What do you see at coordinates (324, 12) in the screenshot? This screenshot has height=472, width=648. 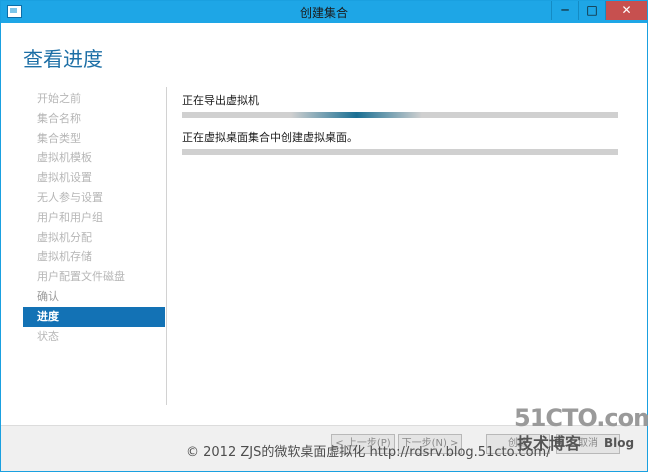 I see `title-bar: 创建集合 ─ □ ✕` at bounding box center [324, 12].